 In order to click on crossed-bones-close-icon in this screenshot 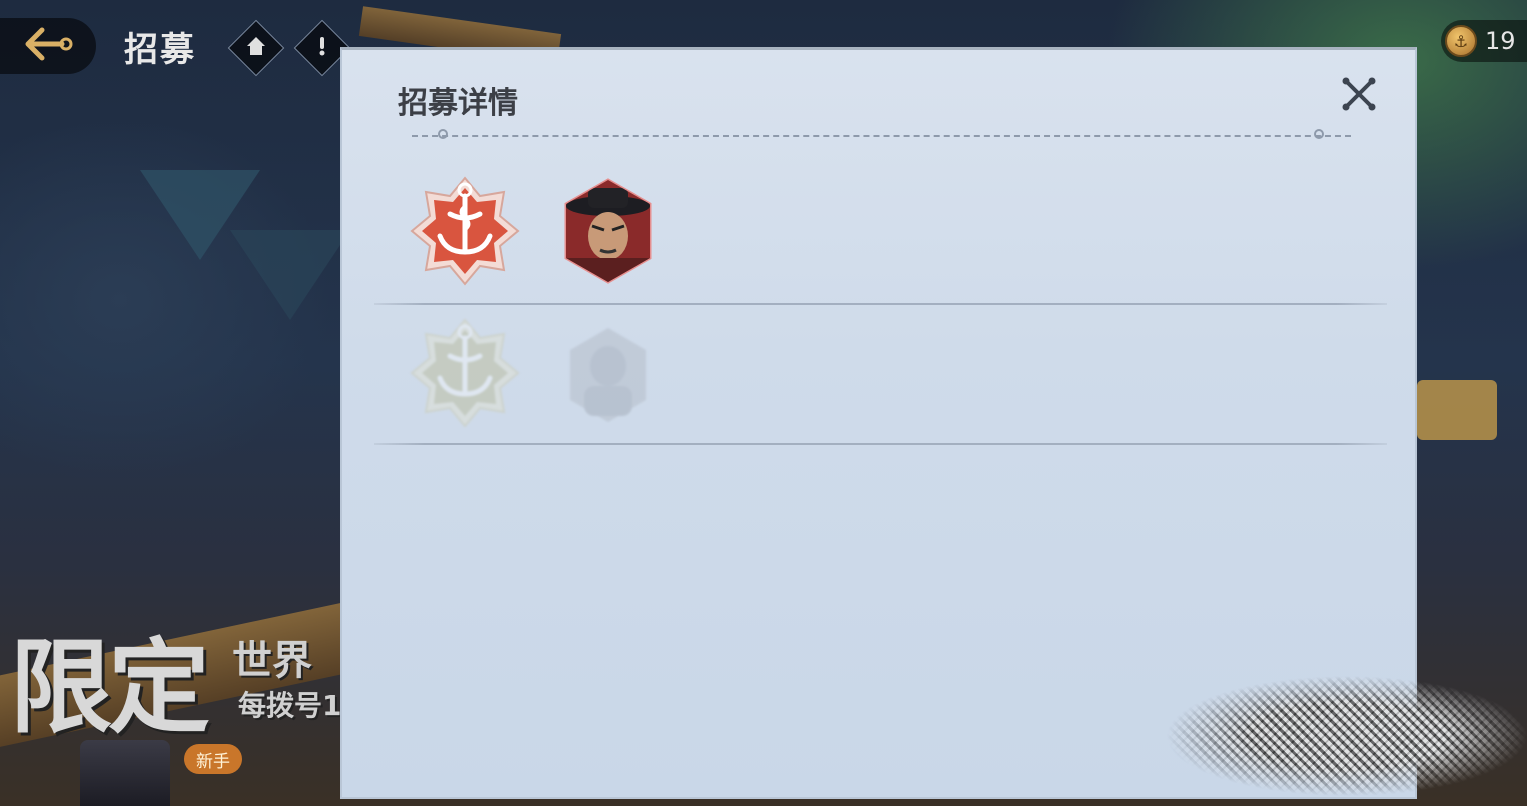, I will do `click(1359, 96)`.